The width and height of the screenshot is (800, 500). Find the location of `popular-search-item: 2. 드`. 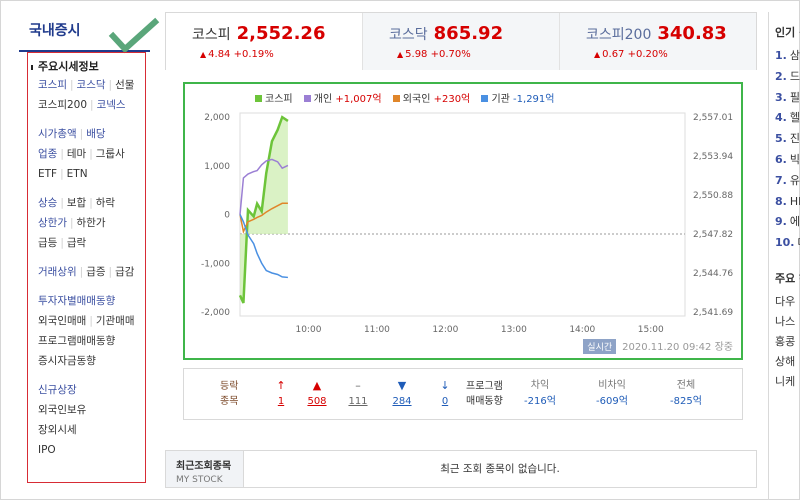

popular-search-item: 2. 드 is located at coordinates (784, 77).